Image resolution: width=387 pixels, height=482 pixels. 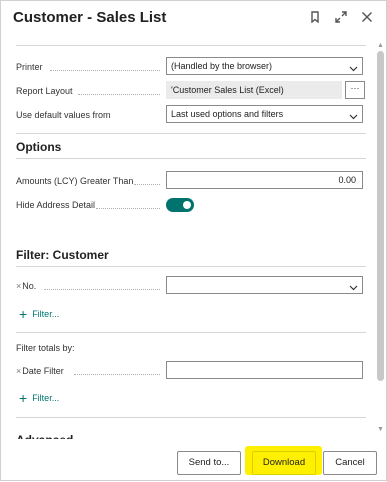 I want to click on use-defaults-value: Last used options and filters, so click(x=227, y=114).